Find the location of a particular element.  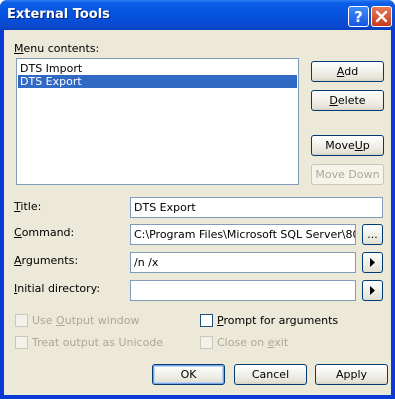

title-field: DTS Export is located at coordinates (256, 207).